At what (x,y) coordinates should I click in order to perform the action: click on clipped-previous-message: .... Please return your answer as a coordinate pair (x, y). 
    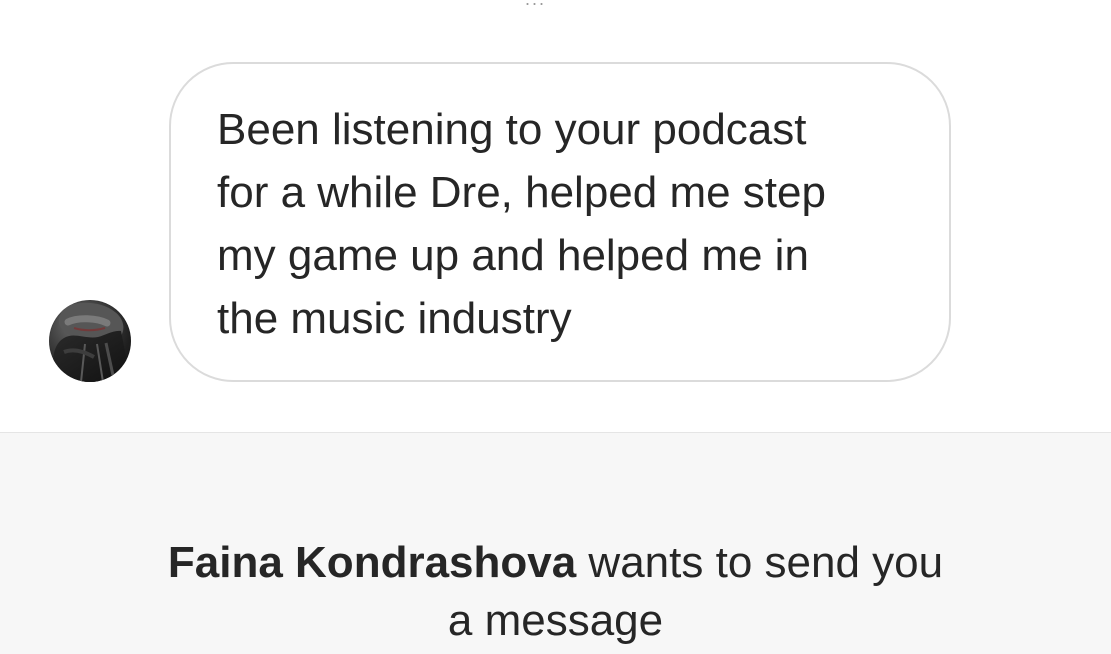
    Looking at the image, I should click on (555, 5).